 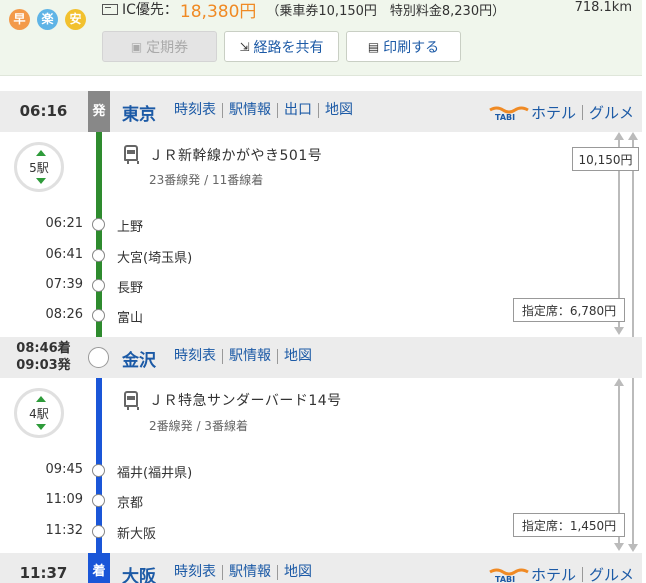 I want to click on arrival-time: 11:37, so click(x=43, y=573).